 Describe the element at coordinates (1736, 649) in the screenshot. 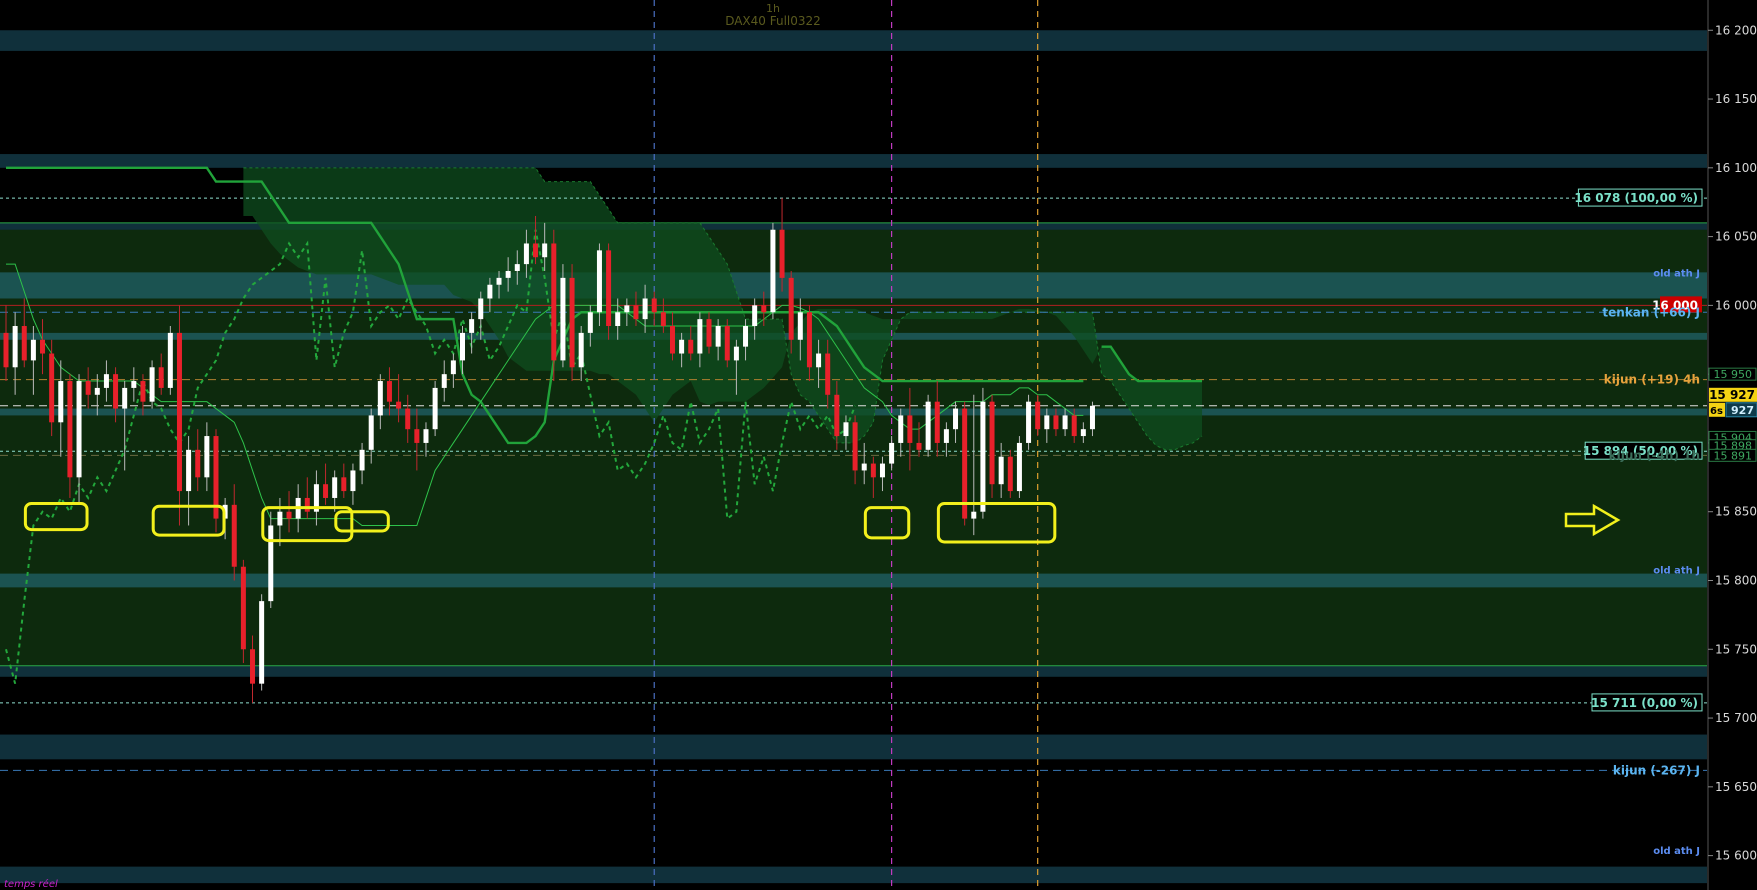

I see `y-tick-label: 15 750` at that location.